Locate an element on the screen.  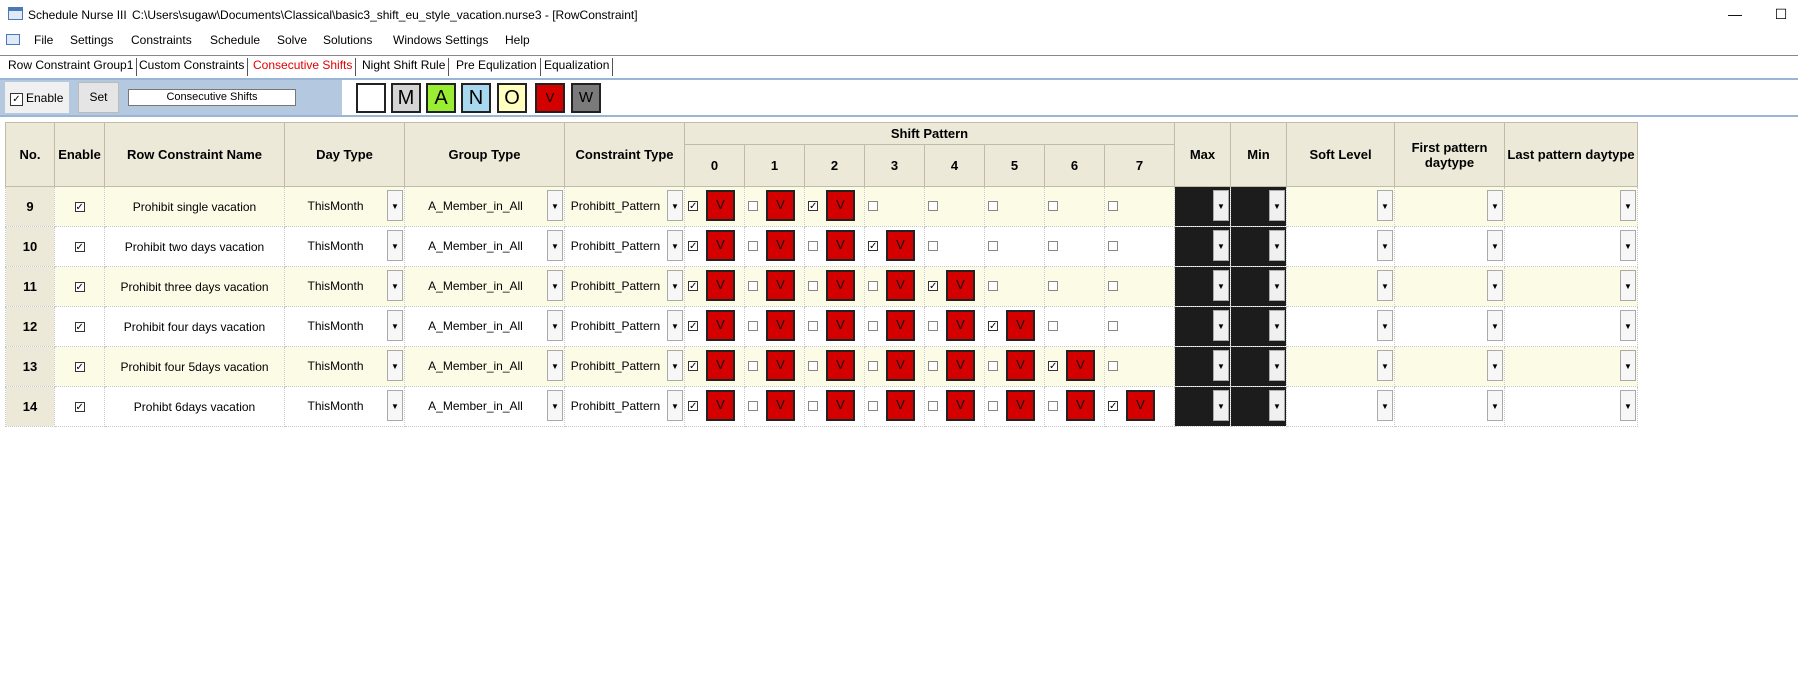
row-number: 13 is located at coordinates (30, 366).